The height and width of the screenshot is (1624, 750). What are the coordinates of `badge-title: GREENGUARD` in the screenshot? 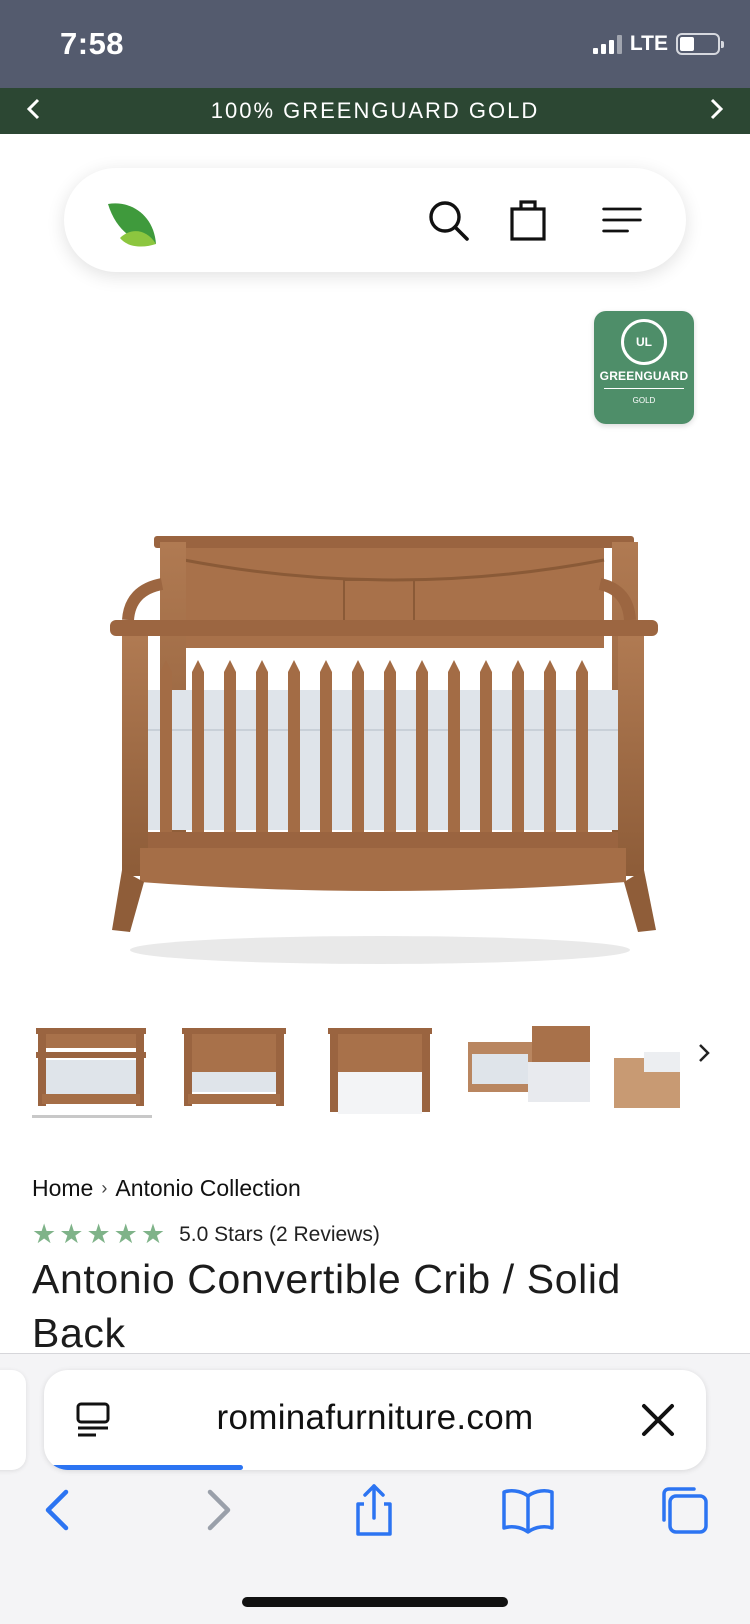 It's located at (644, 376).